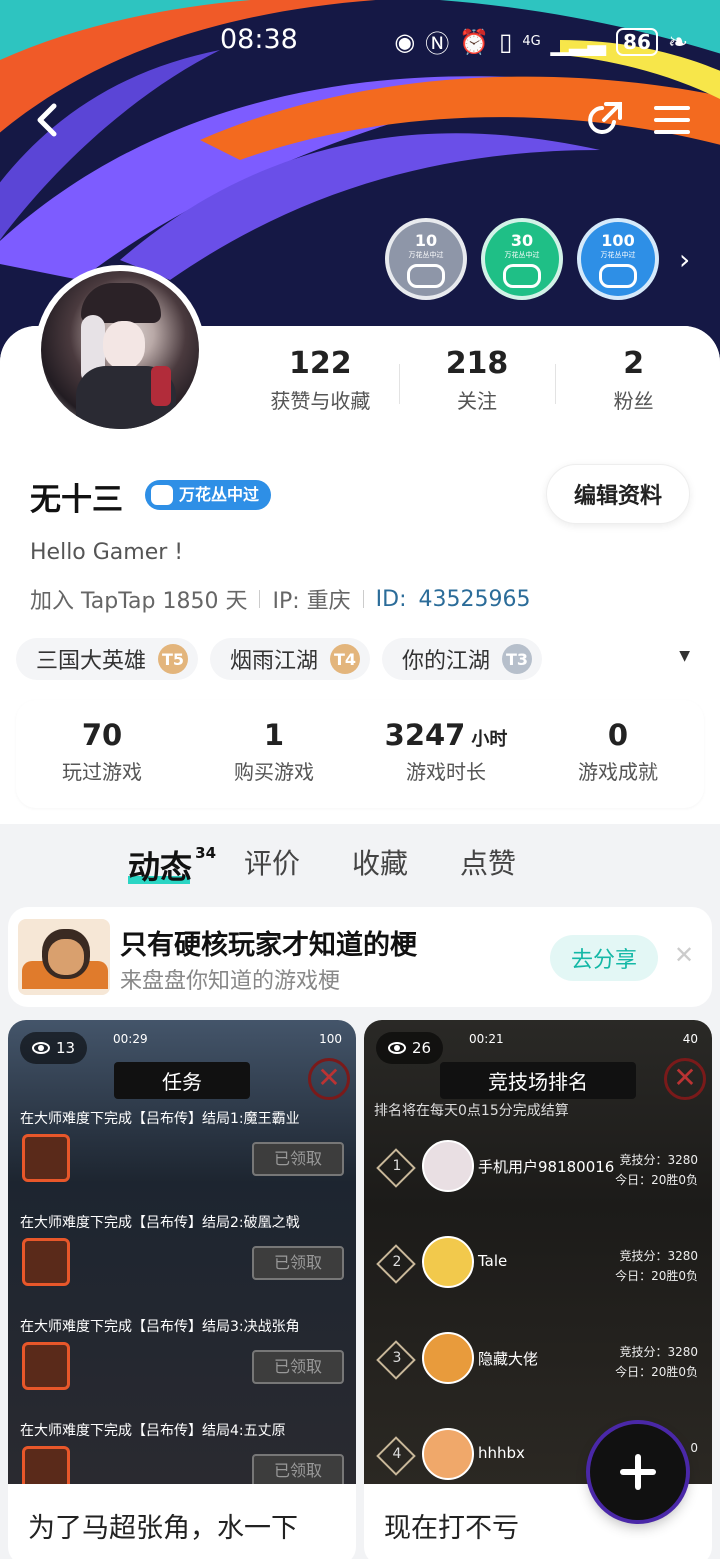 The height and width of the screenshot is (1559, 720). I want to click on game-tag: 三国大英雄 T5, so click(107, 659).